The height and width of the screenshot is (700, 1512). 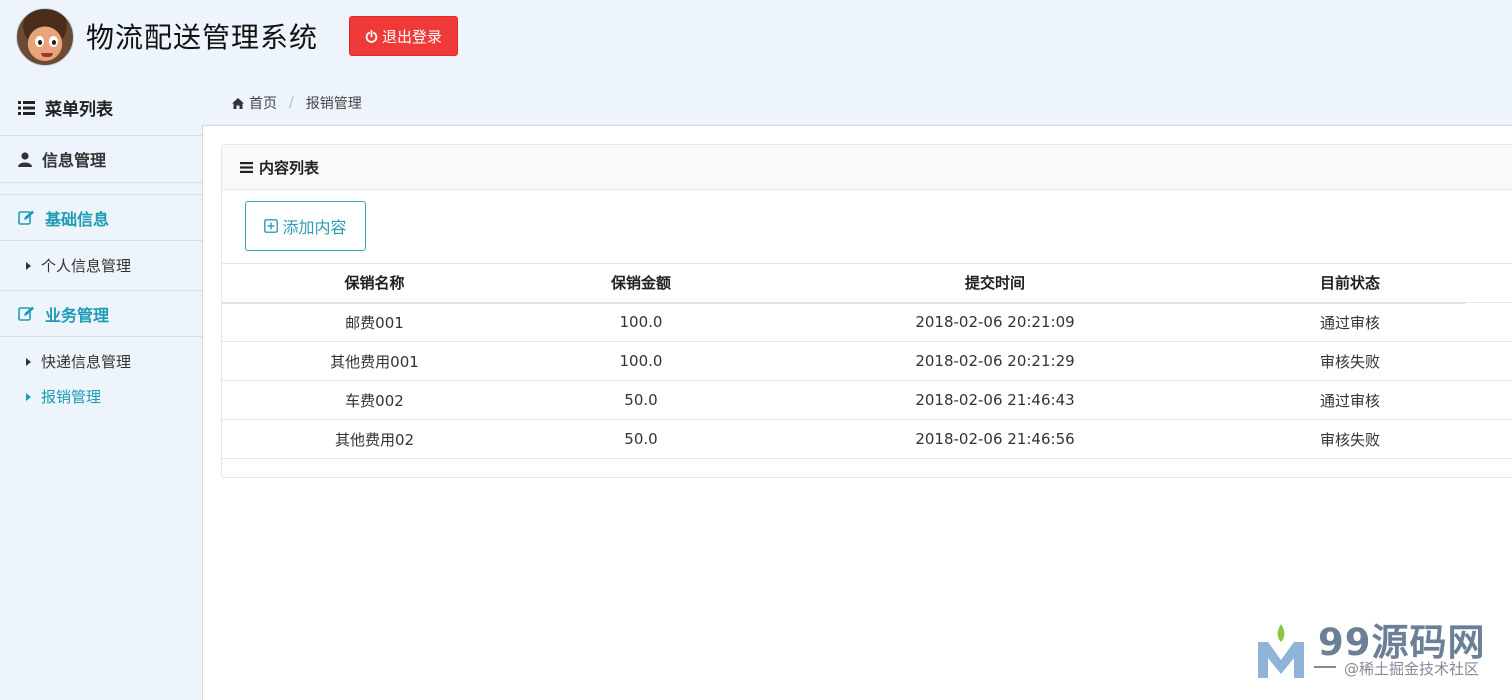 I want to click on sidebar-item-personal-info: 个人信息管理, so click(x=101, y=265).